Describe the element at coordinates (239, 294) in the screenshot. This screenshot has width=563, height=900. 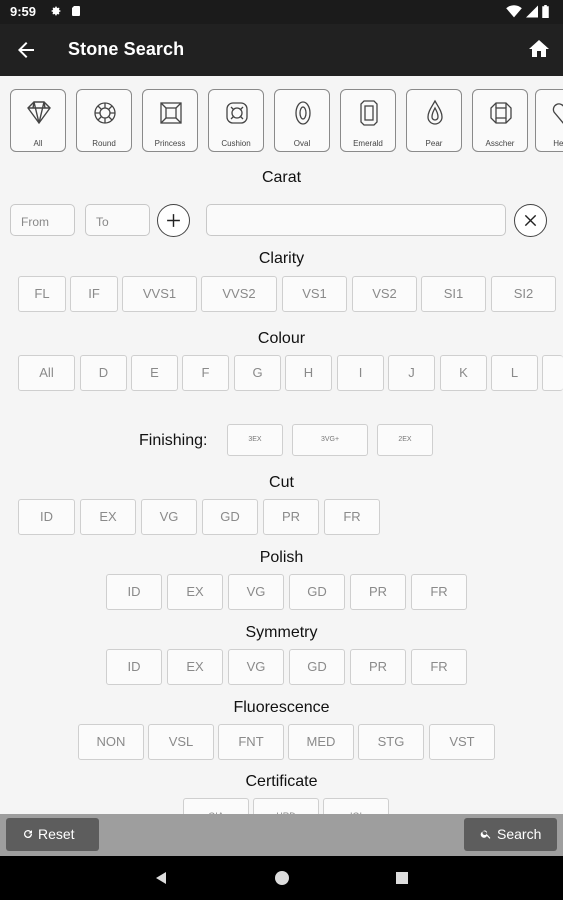
I see `clarity-option: VVS2` at that location.